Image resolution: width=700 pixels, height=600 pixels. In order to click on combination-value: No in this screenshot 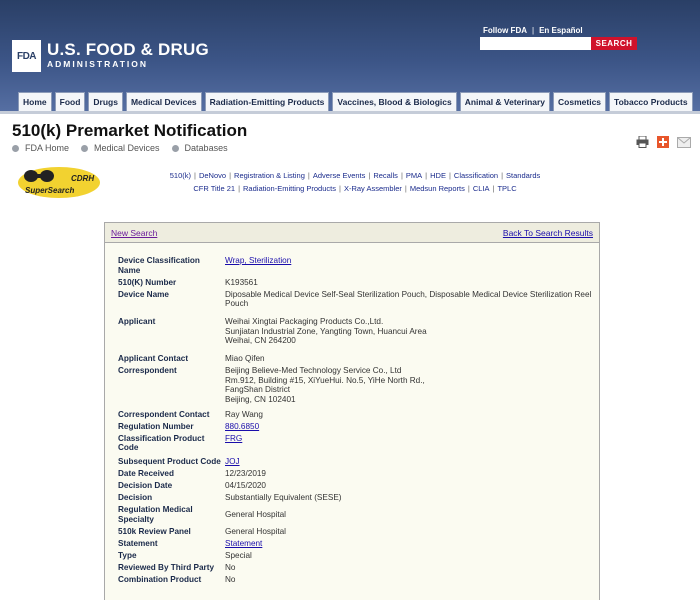, I will do `click(230, 579)`.